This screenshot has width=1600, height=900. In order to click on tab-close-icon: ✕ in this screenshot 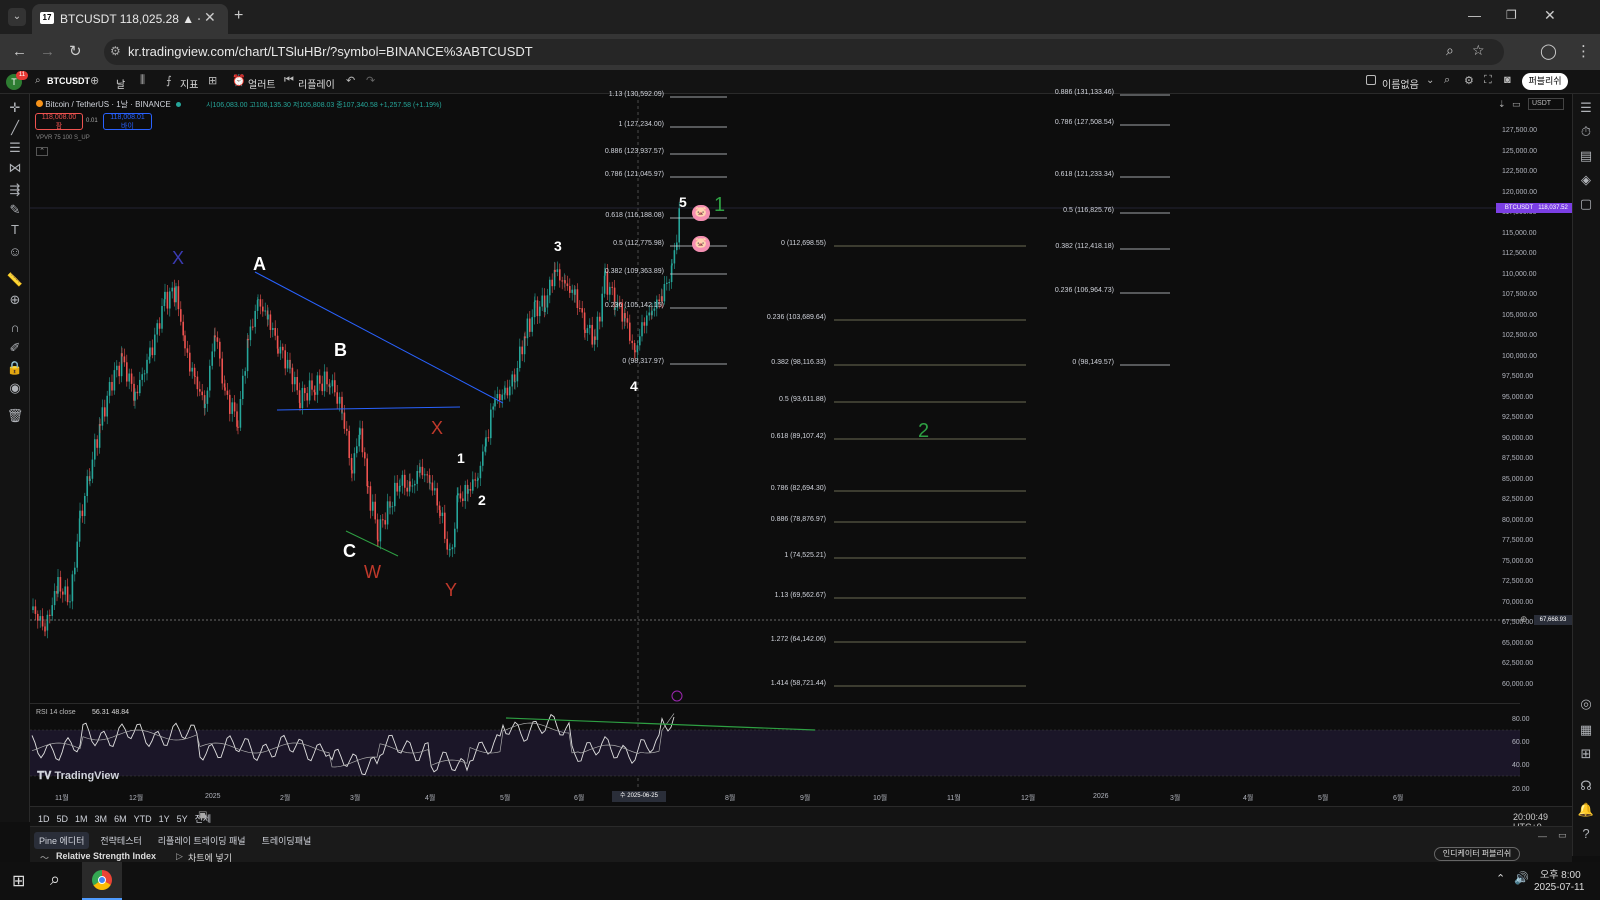, I will do `click(210, 17)`.